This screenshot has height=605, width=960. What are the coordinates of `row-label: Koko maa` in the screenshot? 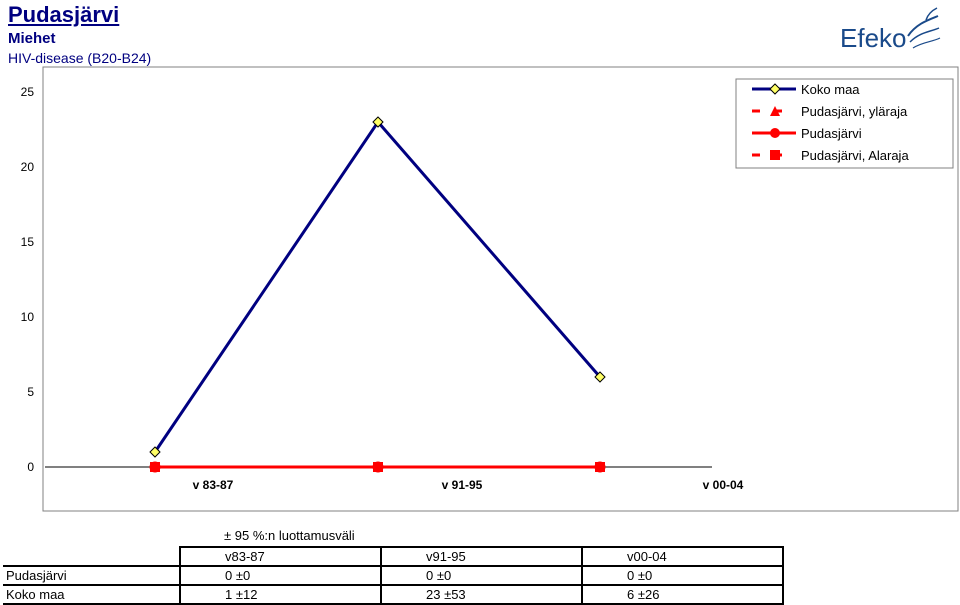 It's located at (91, 594).